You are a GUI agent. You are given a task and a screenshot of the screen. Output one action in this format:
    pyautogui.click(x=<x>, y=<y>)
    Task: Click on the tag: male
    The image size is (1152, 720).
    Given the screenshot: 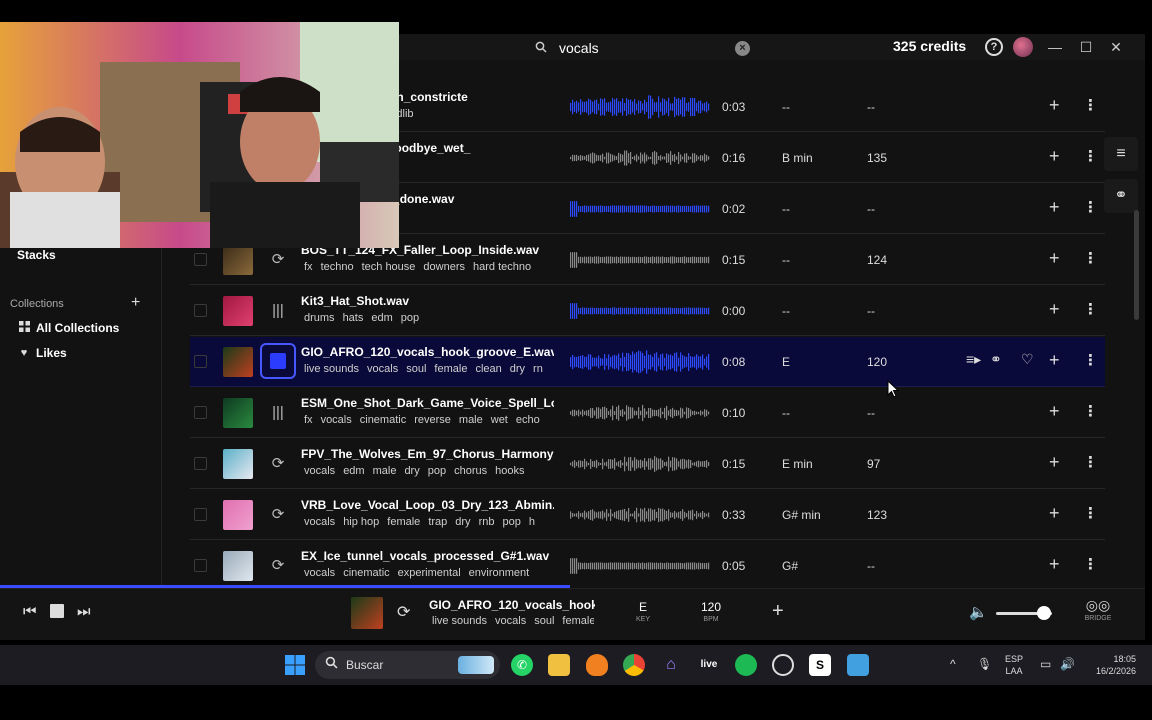 What is the action you would take?
    pyautogui.click(x=471, y=420)
    